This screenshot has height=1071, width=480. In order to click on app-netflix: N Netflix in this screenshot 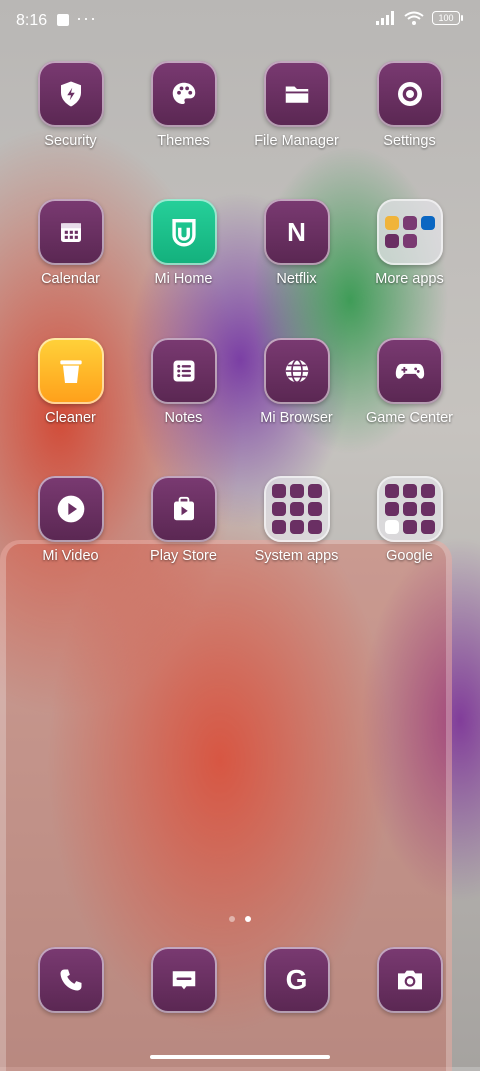, I will do `click(296, 264)`.